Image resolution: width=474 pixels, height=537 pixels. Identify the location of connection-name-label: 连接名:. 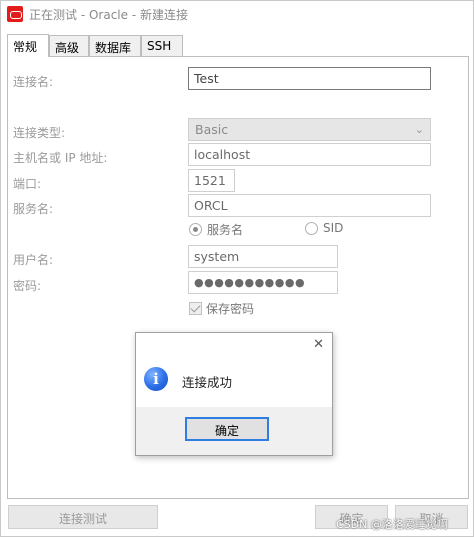
(33, 82).